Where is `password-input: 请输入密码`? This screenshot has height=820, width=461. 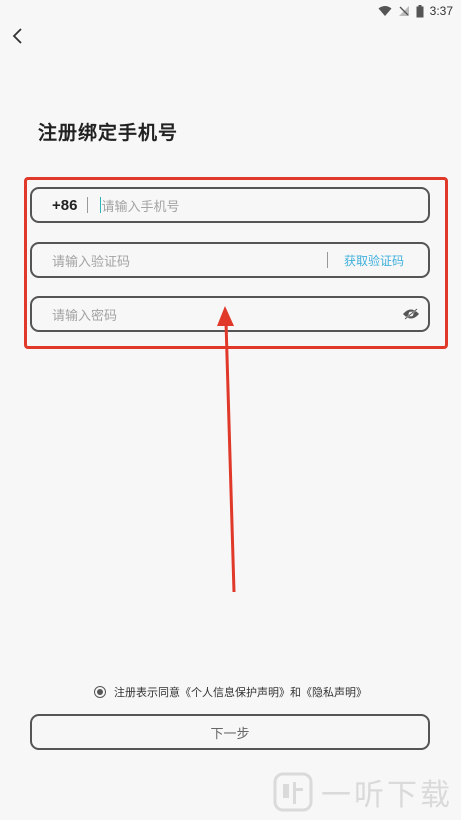
password-input: 请输入密码 is located at coordinates (84, 314).